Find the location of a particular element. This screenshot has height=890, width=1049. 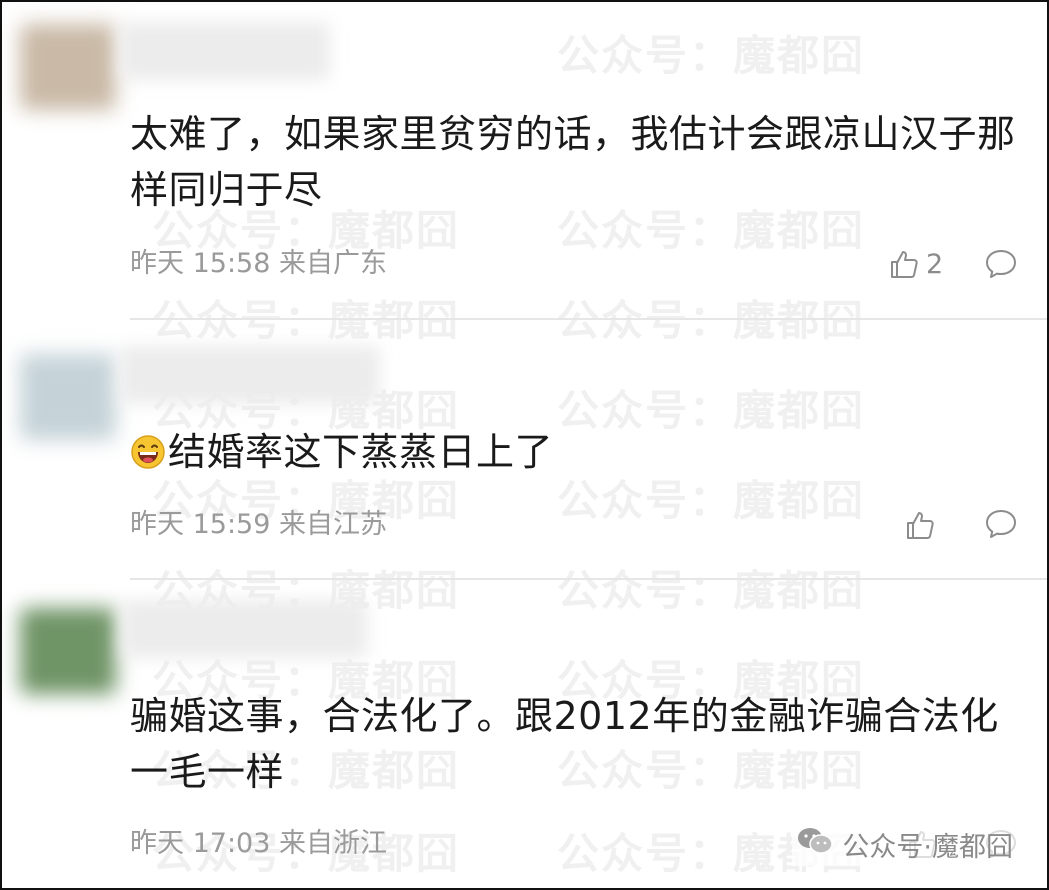

wechat-icon is located at coordinates (815, 844).